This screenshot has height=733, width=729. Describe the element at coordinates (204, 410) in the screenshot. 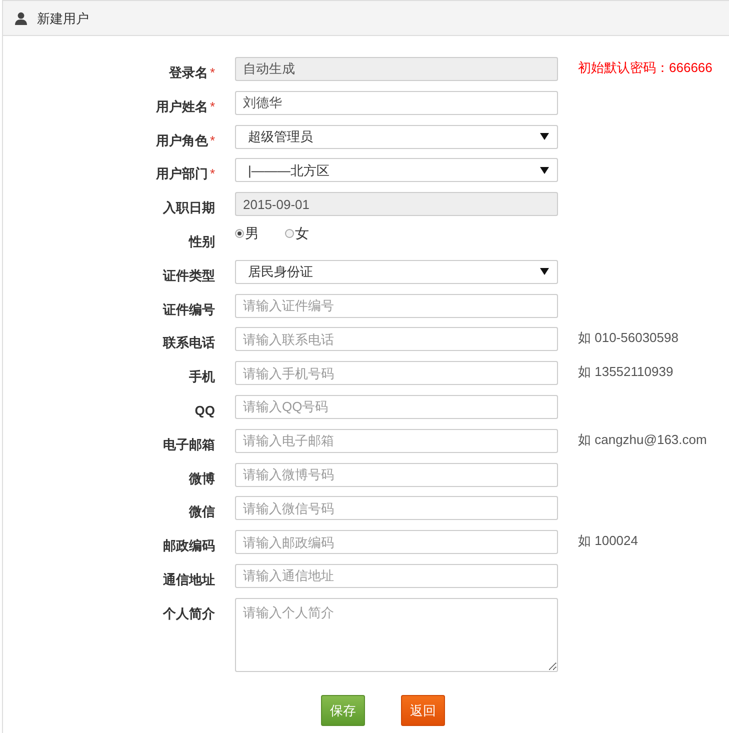

I see `field-label: QQ` at that location.